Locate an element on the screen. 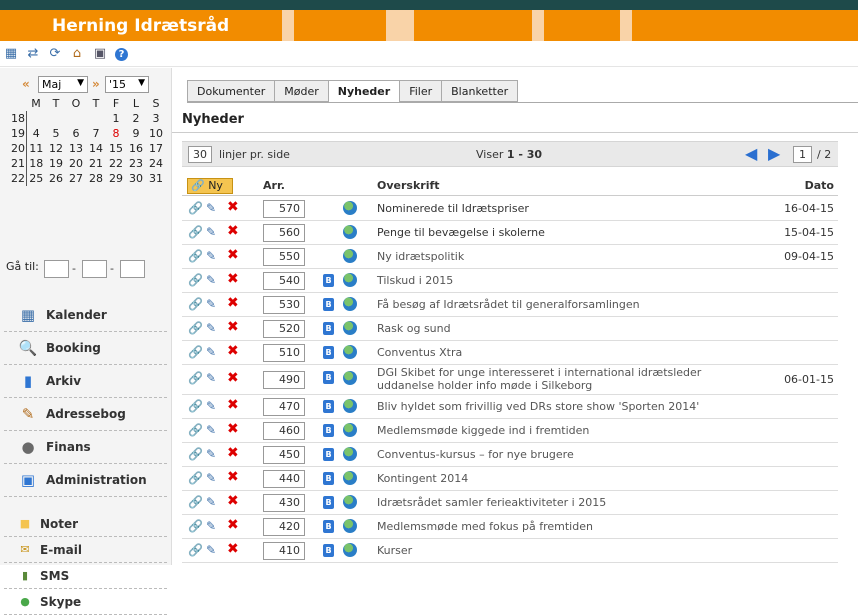  week-number: 20 is located at coordinates (16, 148).